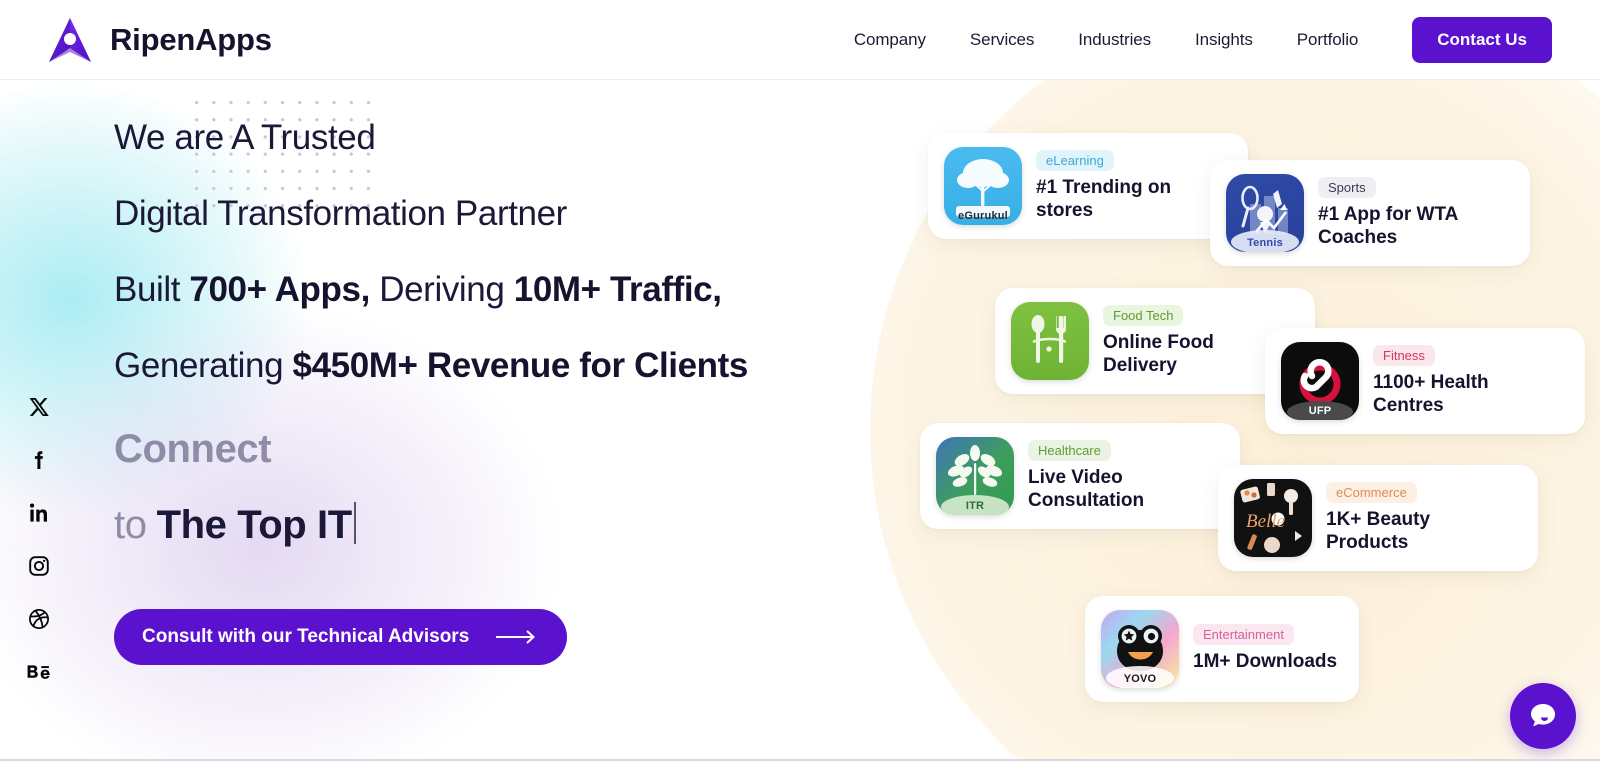 The height and width of the screenshot is (761, 1600). What do you see at coordinates (1243, 635) in the screenshot?
I see `app-tag-entertainment: Entertainment` at bounding box center [1243, 635].